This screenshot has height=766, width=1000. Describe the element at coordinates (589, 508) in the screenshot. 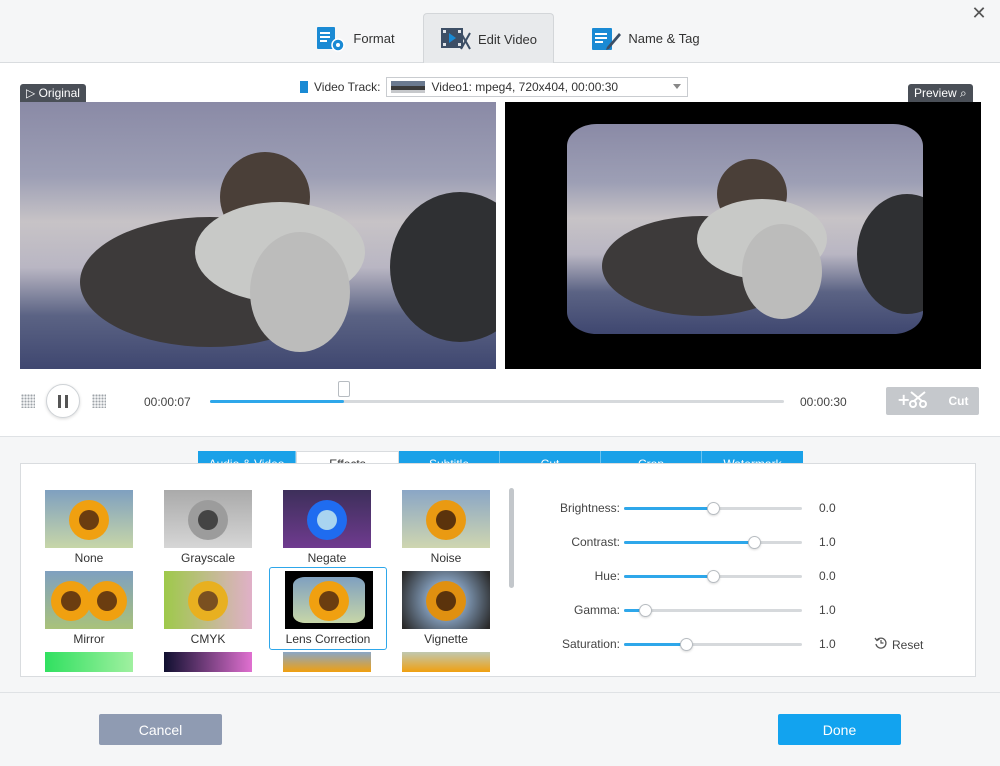

I see `brightness-label: Brightness:` at that location.